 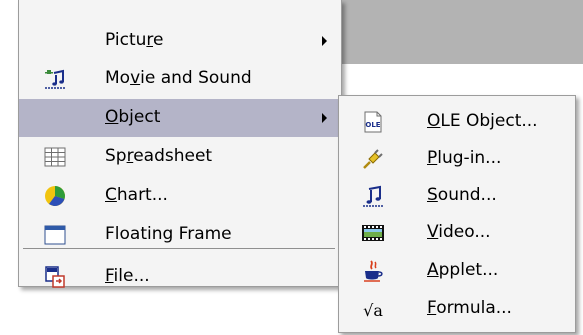 What do you see at coordinates (133, 117) in the screenshot?
I see `menu-item-label: Object` at bounding box center [133, 117].